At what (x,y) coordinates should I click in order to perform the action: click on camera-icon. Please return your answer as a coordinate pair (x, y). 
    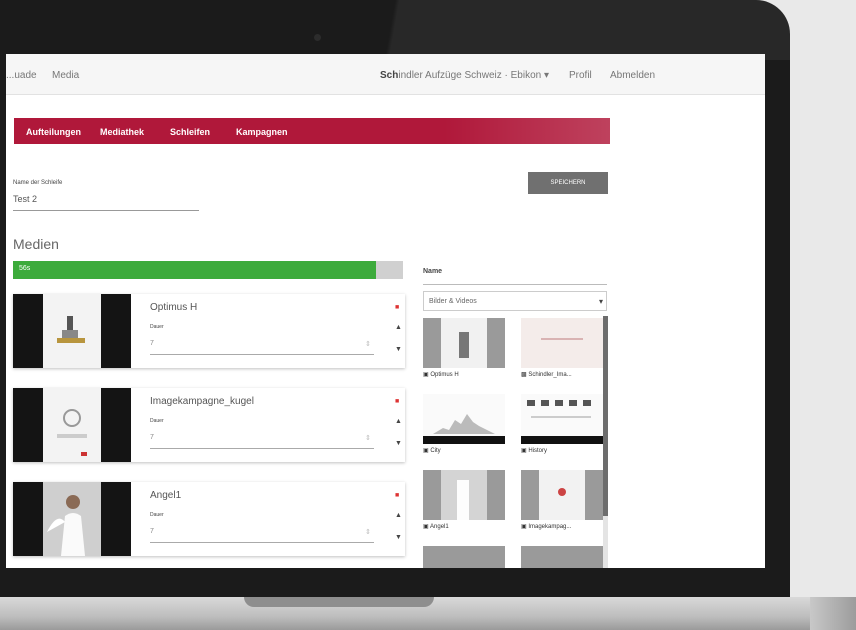
    Looking at the image, I should click on (317, 37).